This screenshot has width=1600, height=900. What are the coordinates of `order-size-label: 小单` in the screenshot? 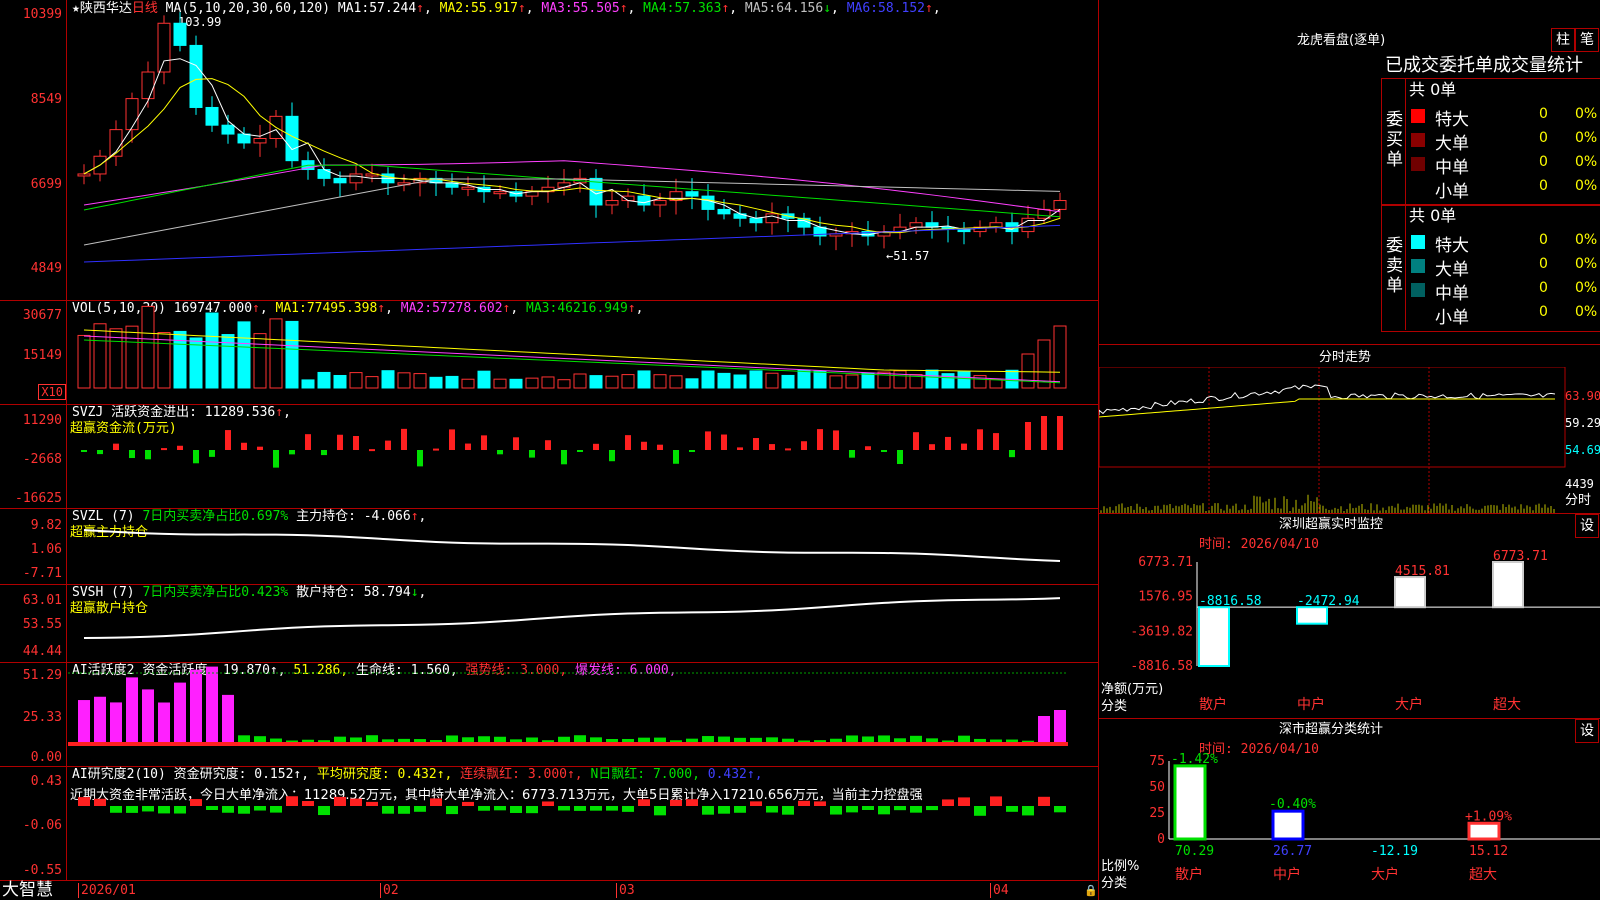 It's located at (1452, 192).